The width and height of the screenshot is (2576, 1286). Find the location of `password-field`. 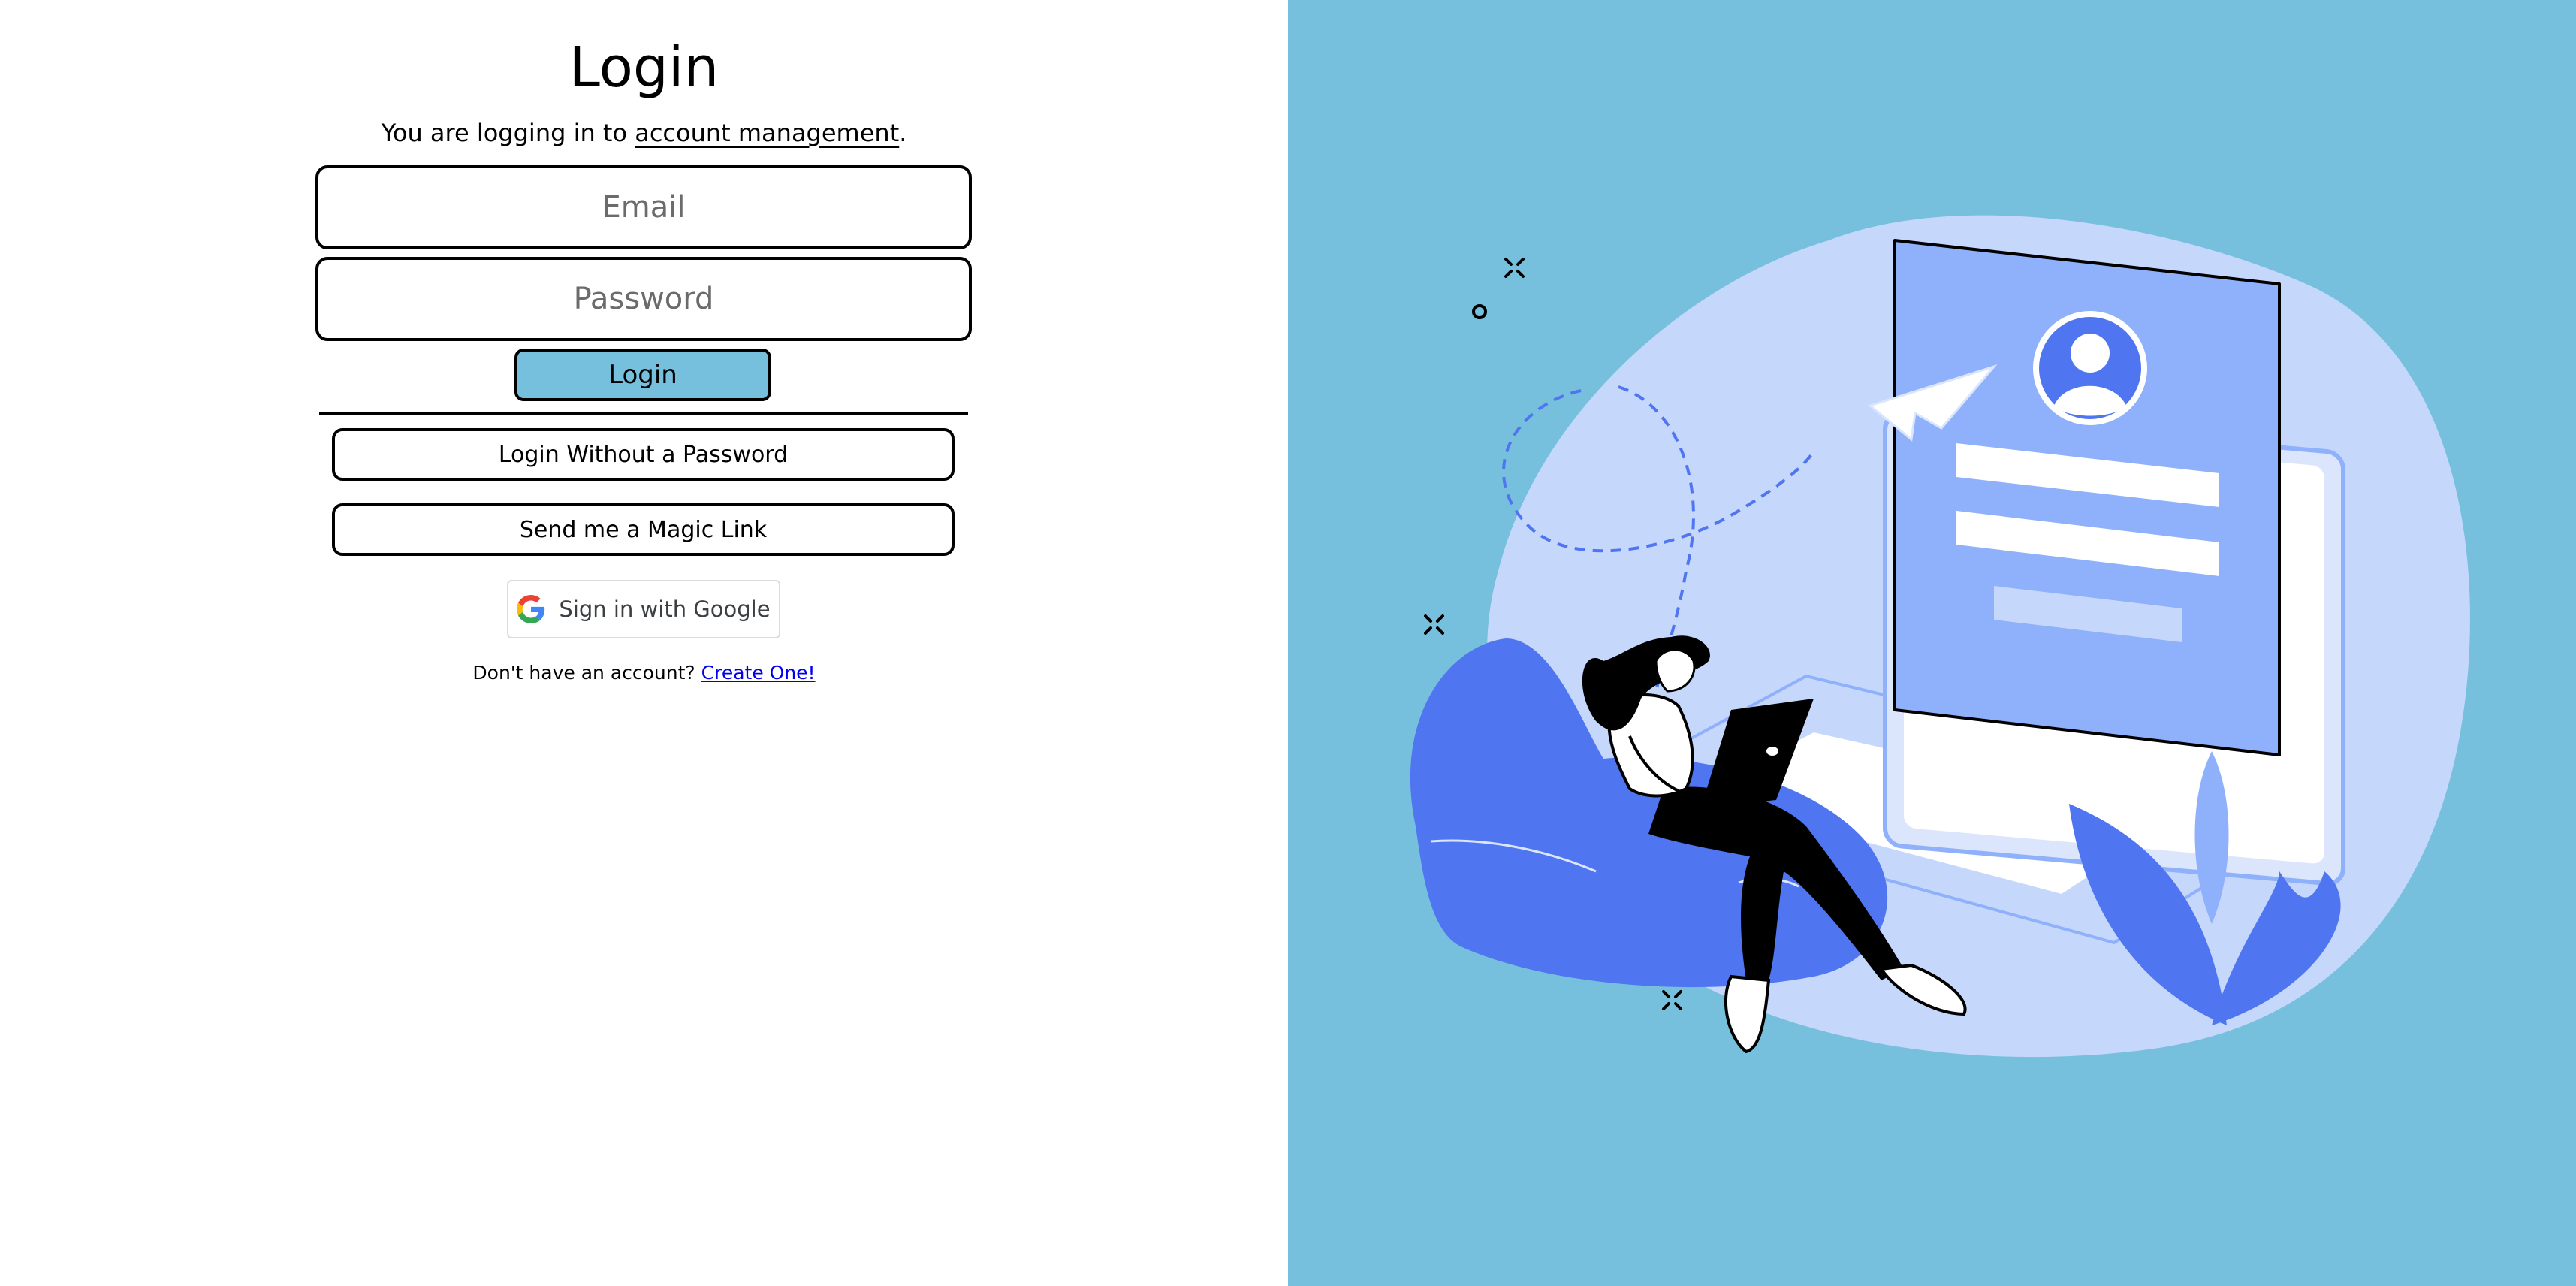

password-field is located at coordinates (643, 299).